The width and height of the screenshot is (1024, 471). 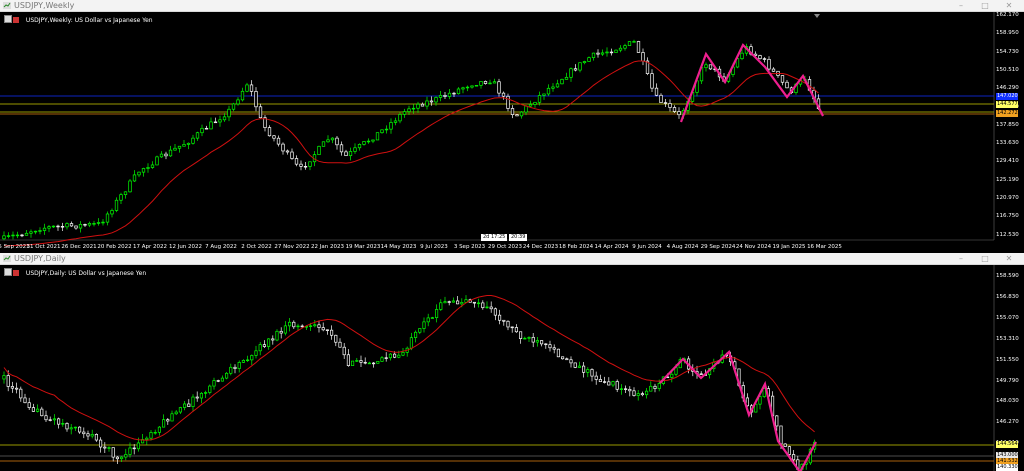 What do you see at coordinates (682, 247) in the screenshot?
I see `date-axis-label: 4 Aug 2024` at bounding box center [682, 247].